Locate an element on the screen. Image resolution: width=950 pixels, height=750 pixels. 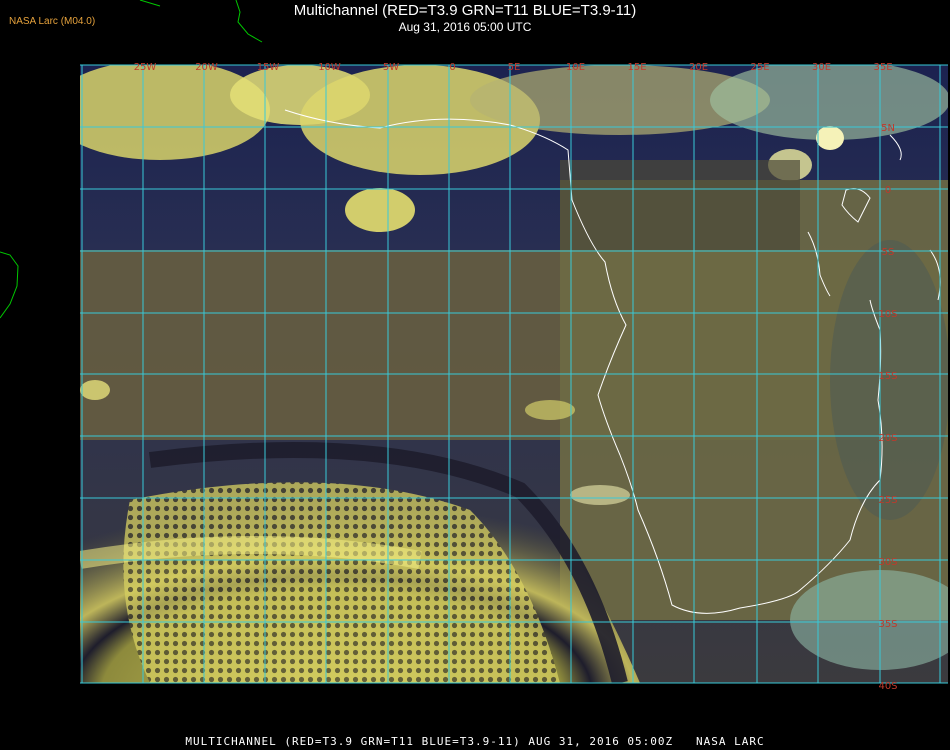
longitude-label: 20W is located at coordinates (206, 67).